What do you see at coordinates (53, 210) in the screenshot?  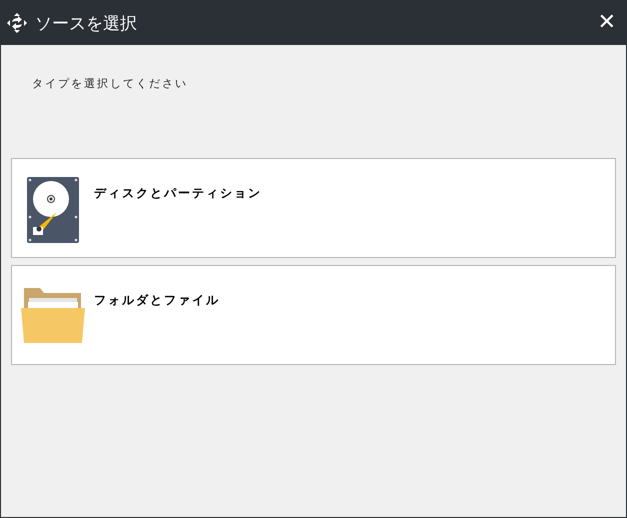 I see `hard-drive-icon` at bounding box center [53, 210].